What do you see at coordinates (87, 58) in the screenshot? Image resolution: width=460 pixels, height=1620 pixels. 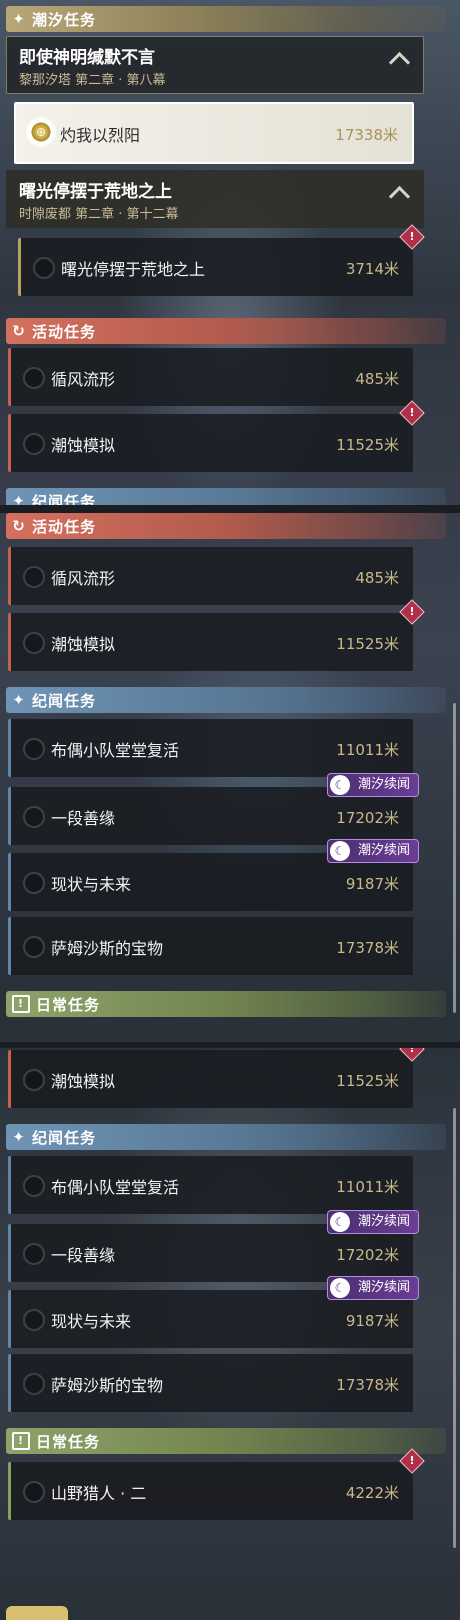 I see `chapter-title: 即使神明缄默不言` at bounding box center [87, 58].